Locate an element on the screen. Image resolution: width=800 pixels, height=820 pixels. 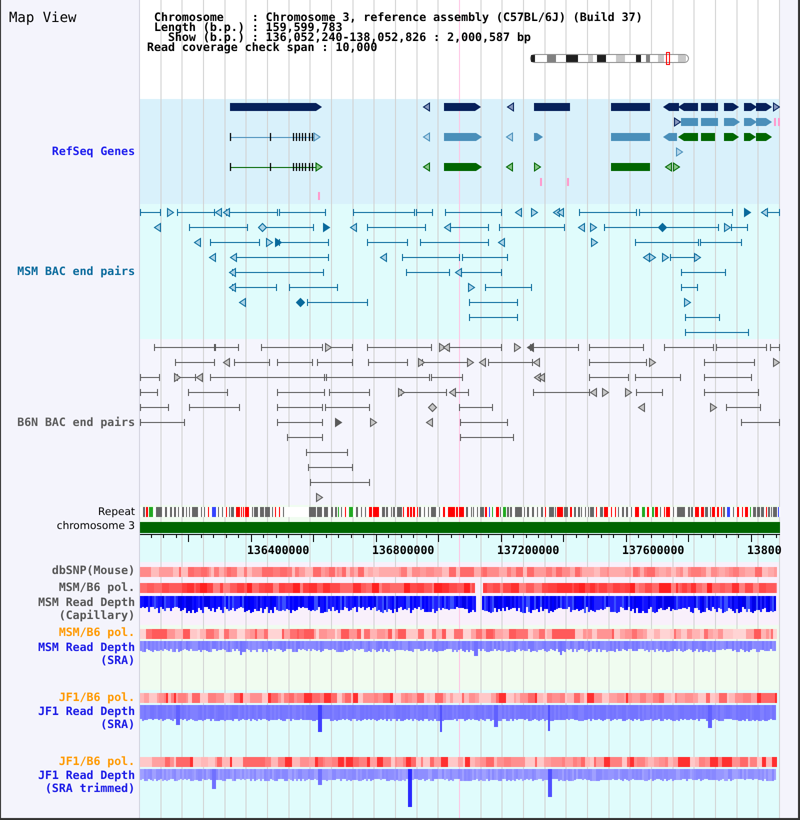
track-label: chromosome 3 is located at coordinates (95, 526).